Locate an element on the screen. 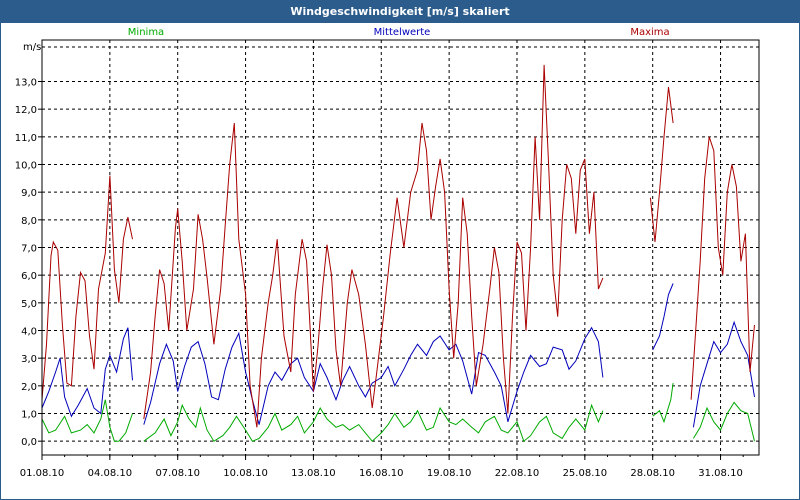 The height and width of the screenshot is (500, 800). legend-mittelwerte: Mittelwerte is located at coordinates (402, 32).